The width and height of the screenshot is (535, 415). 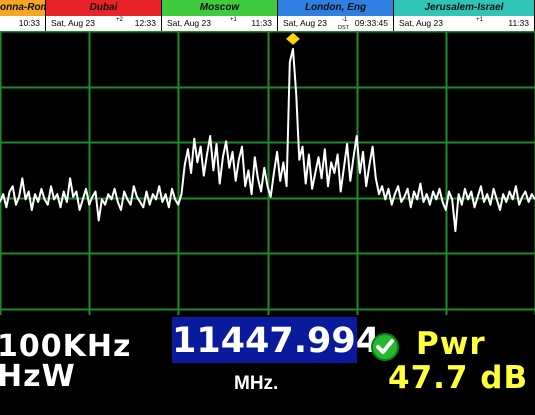 I want to click on rbw-value: HzW, so click(x=38, y=376).